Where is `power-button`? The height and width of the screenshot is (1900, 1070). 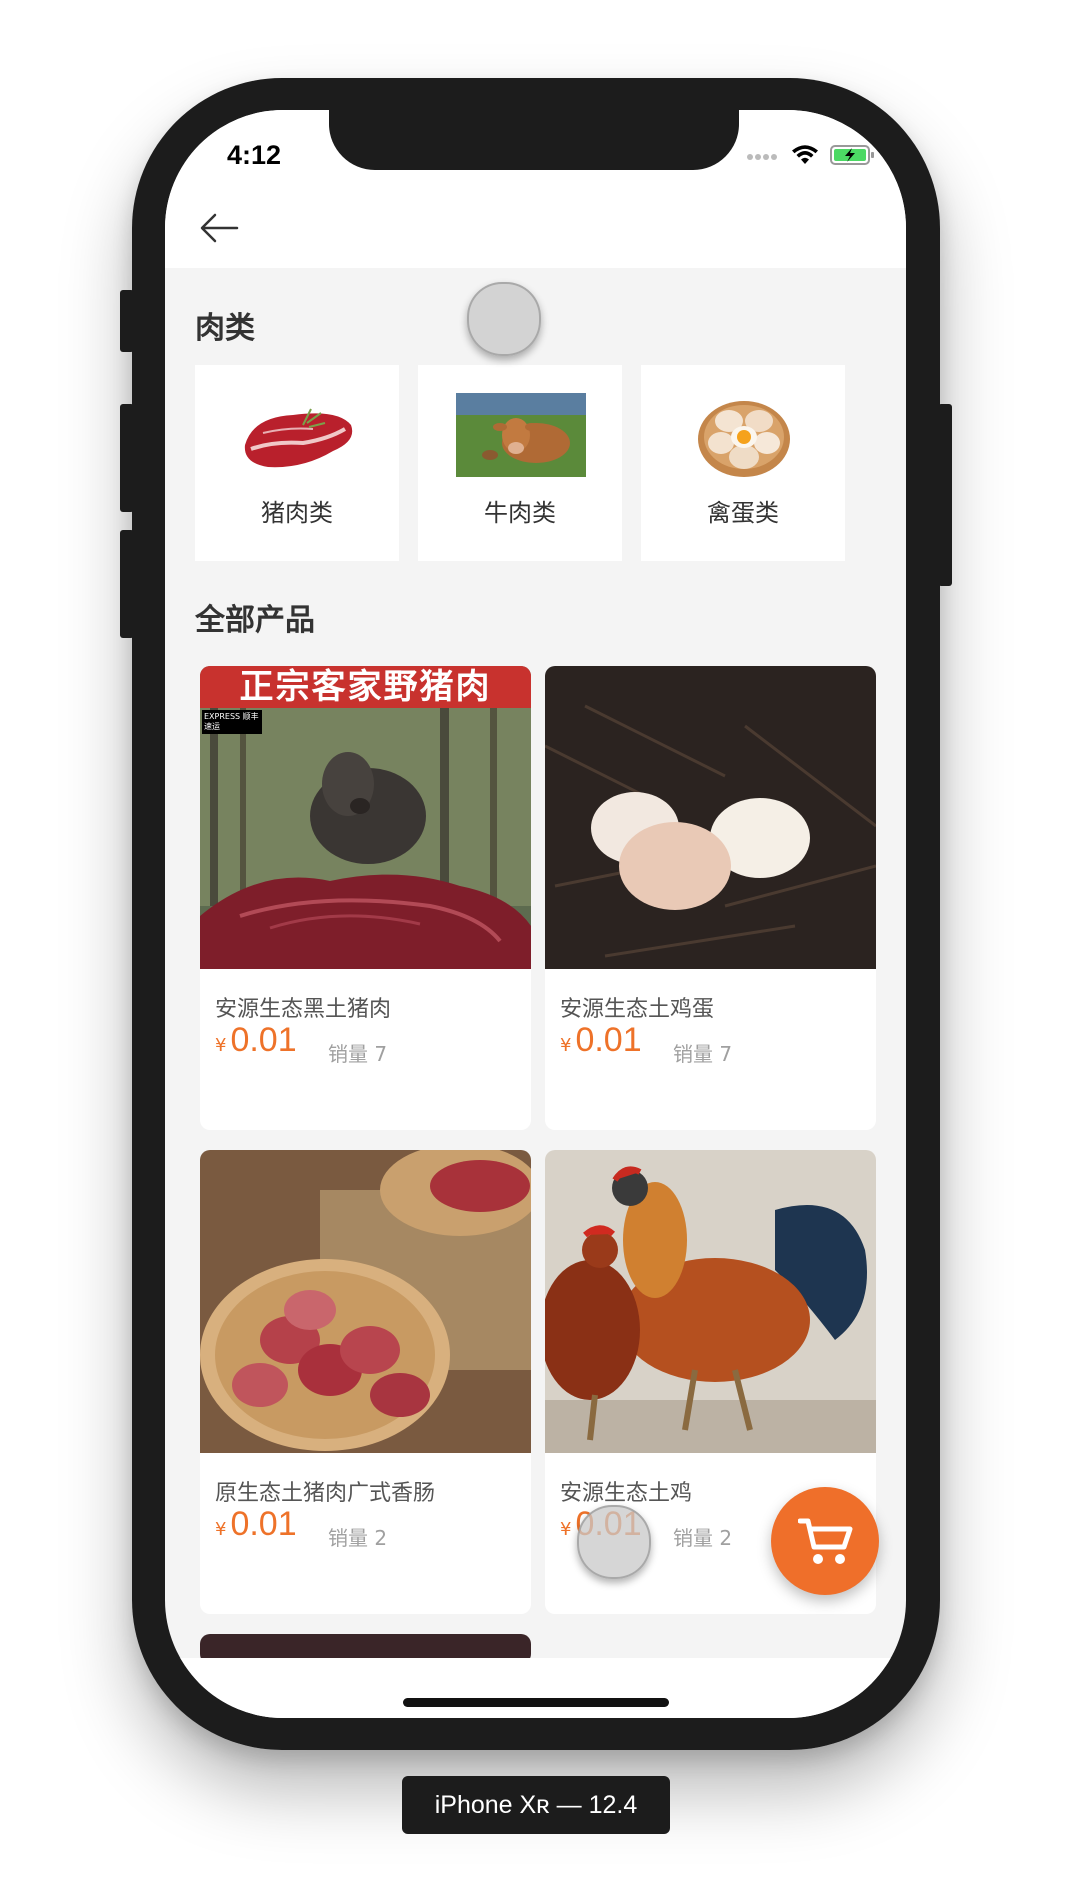
power-button is located at coordinates (945, 495).